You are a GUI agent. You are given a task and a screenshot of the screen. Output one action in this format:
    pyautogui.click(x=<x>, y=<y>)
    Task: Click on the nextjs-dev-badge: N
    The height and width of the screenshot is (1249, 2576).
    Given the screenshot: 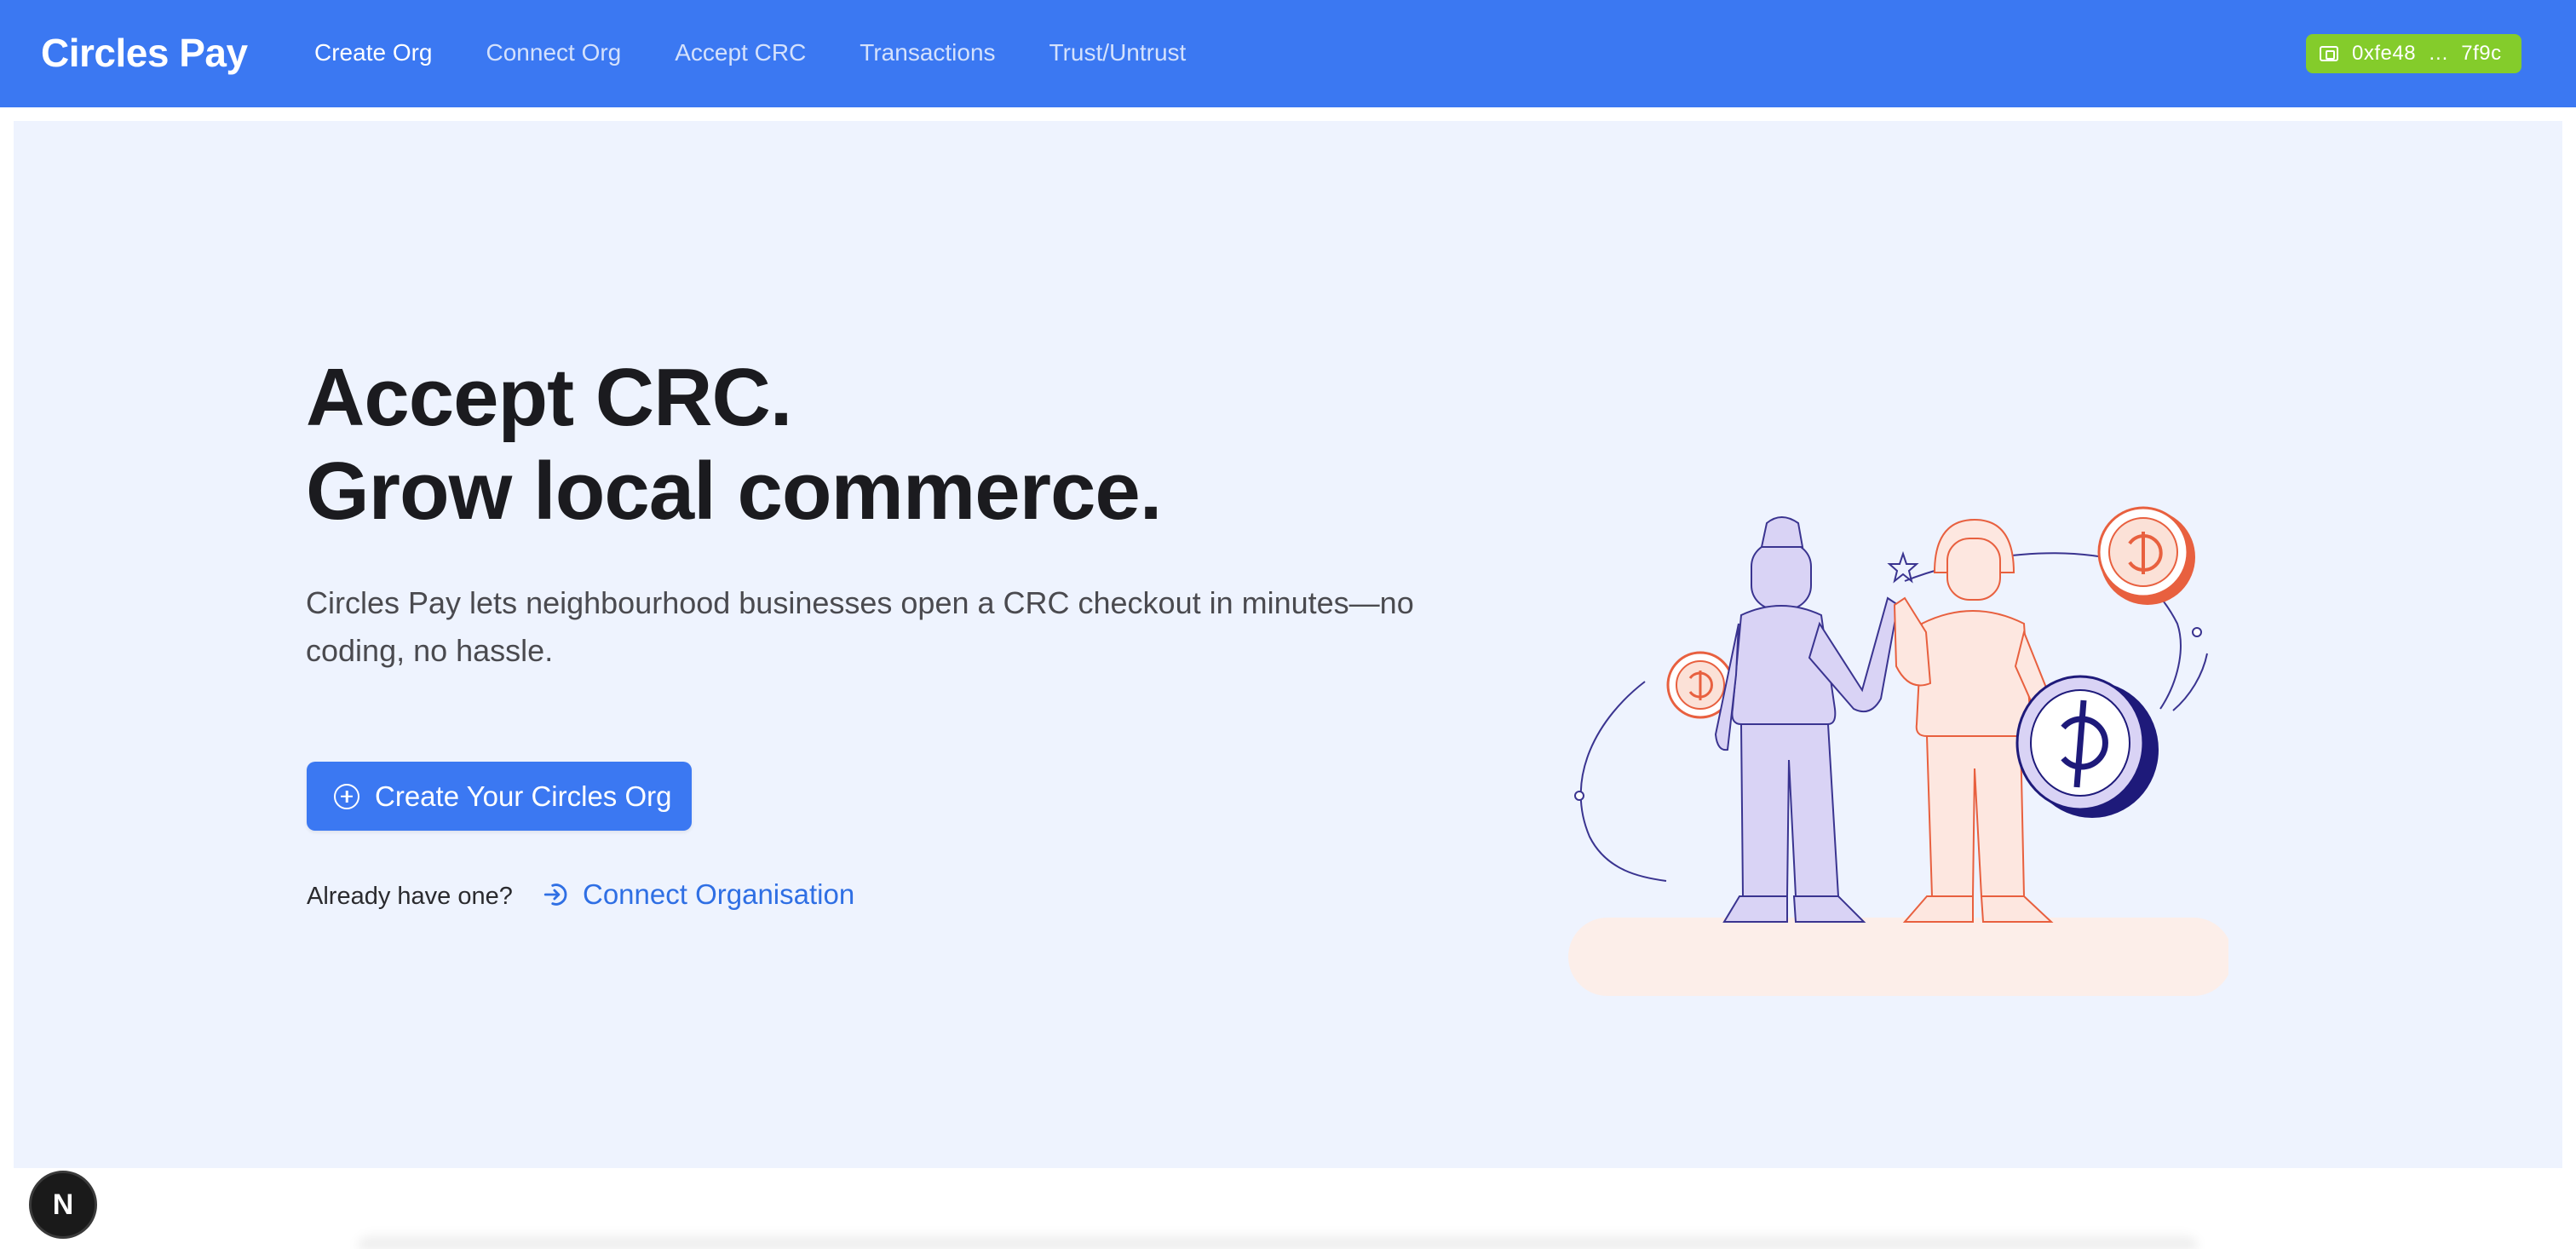 What is the action you would take?
    pyautogui.click(x=63, y=1205)
    